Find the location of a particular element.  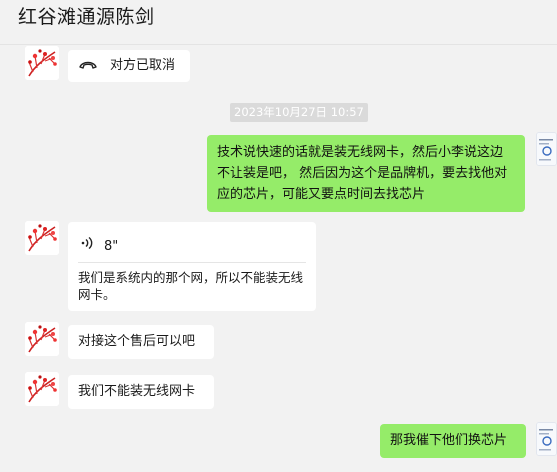

received-message-bubble: 对接这个售后可以吧 is located at coordinates (141, 342).